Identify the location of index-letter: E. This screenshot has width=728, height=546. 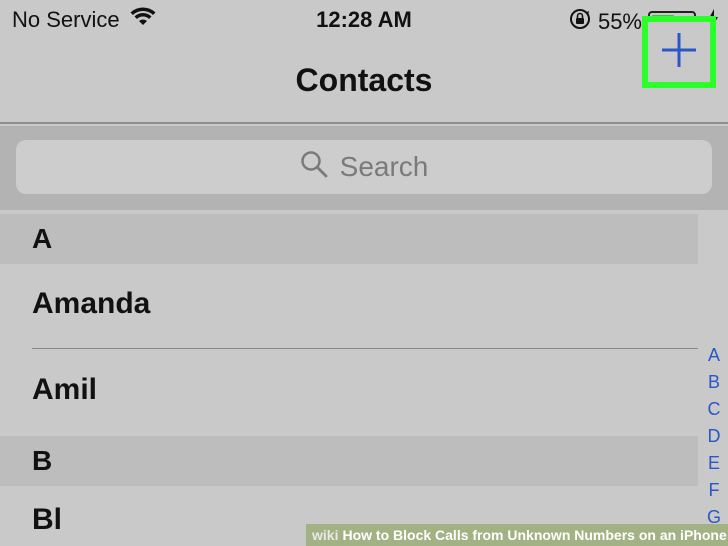
(714, 463).